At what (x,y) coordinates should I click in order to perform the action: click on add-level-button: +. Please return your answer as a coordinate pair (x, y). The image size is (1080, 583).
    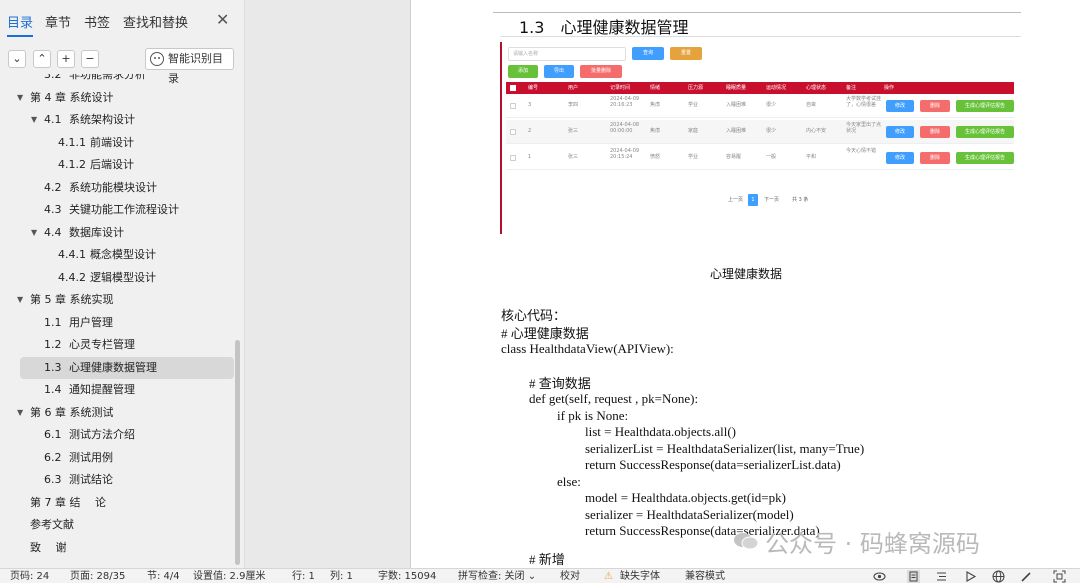
    Looking at the image, I should click on (66, 59).